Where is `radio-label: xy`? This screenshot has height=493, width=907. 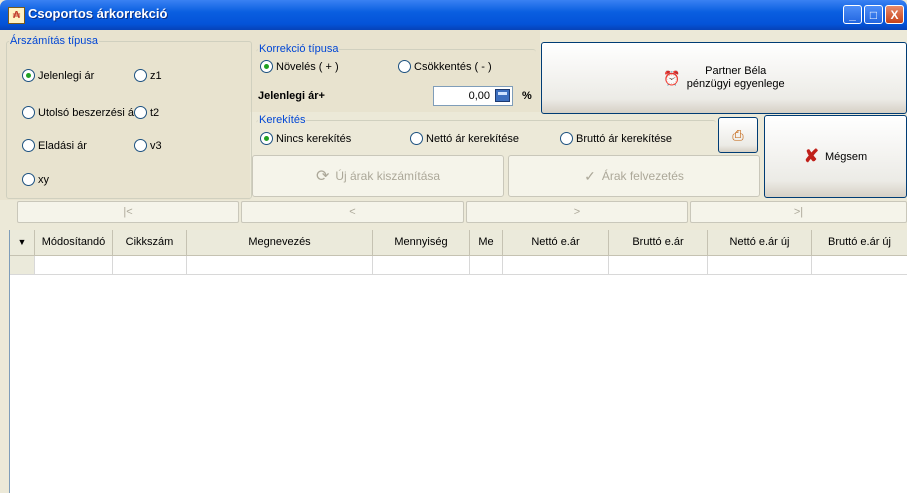 radio-label: xy is located at coordinates (43, 179).